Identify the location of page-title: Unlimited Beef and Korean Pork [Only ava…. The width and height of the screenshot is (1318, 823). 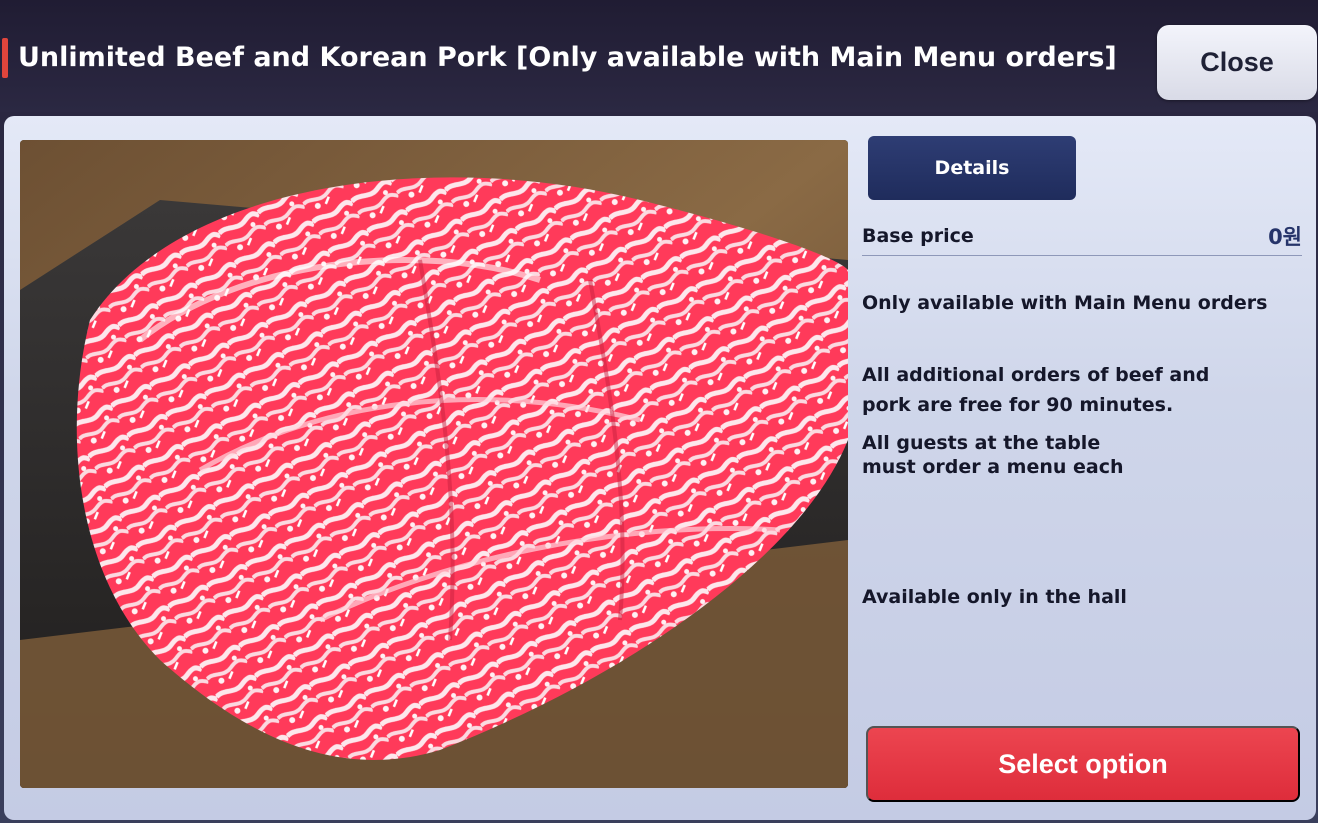
(567, 57).